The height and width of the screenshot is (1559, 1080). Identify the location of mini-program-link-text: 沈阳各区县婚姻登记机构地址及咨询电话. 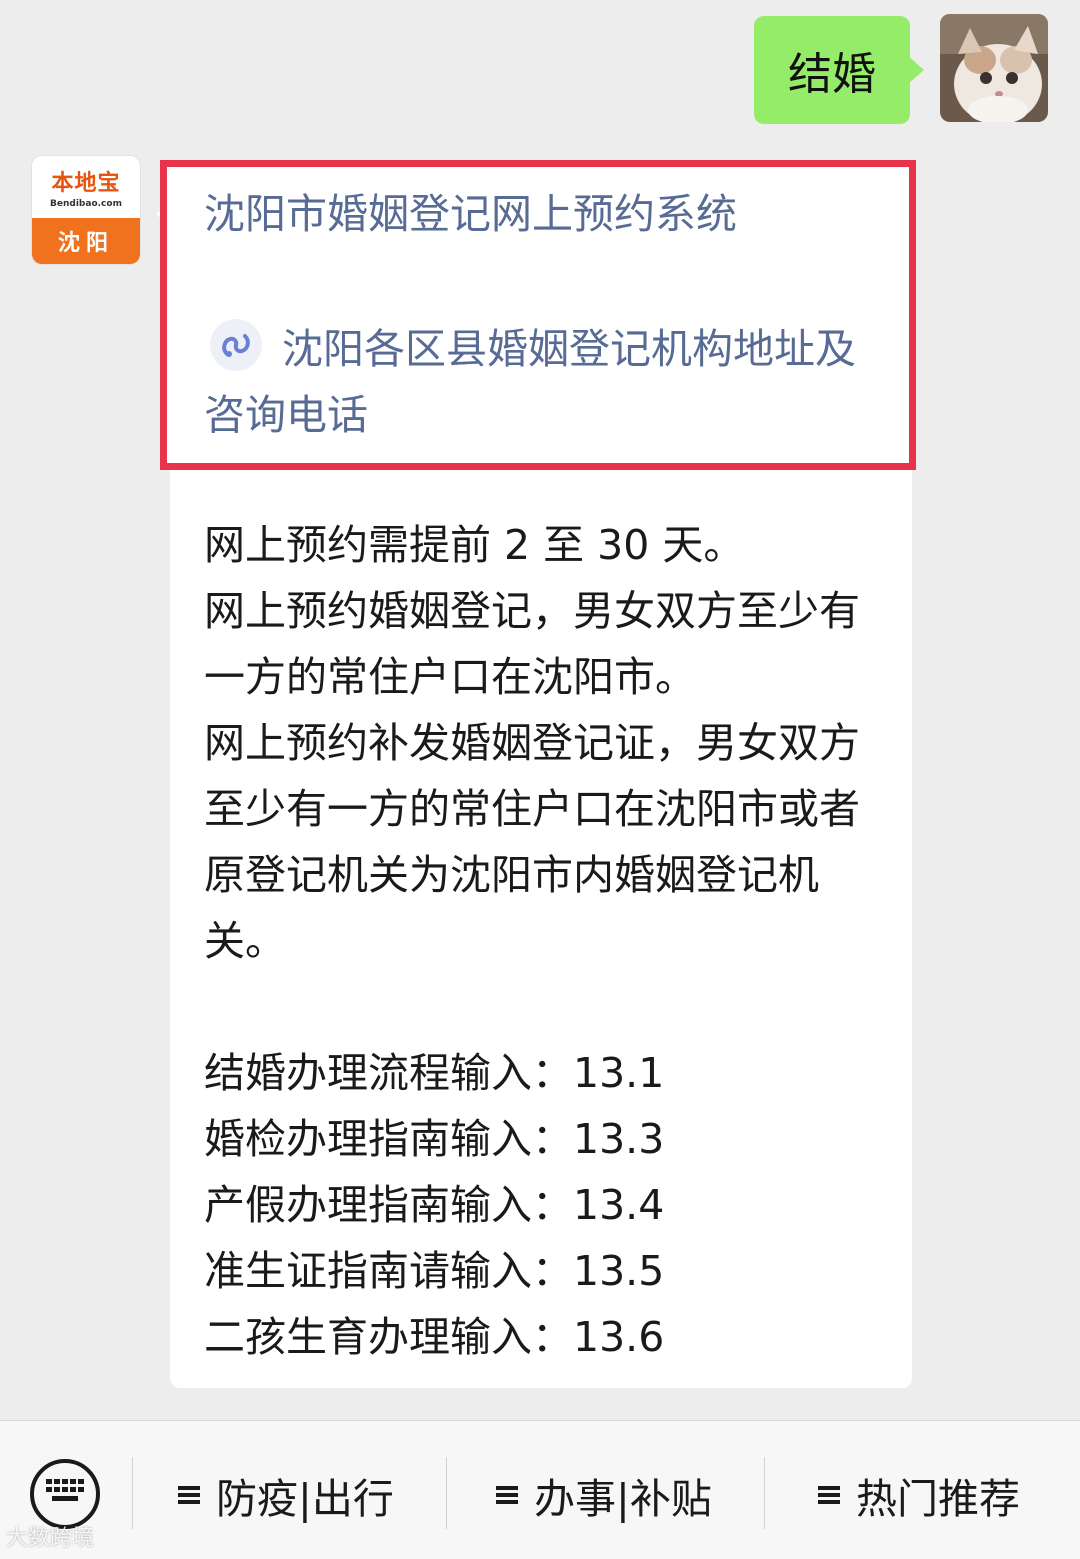
(530, 382).